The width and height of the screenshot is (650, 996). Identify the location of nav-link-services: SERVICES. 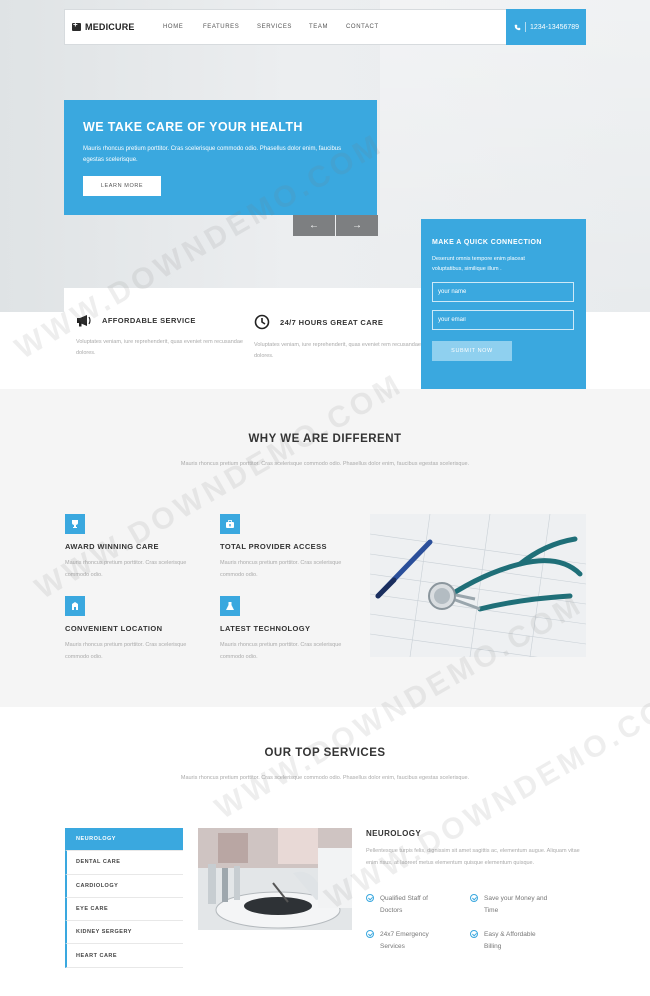
(283, 27).